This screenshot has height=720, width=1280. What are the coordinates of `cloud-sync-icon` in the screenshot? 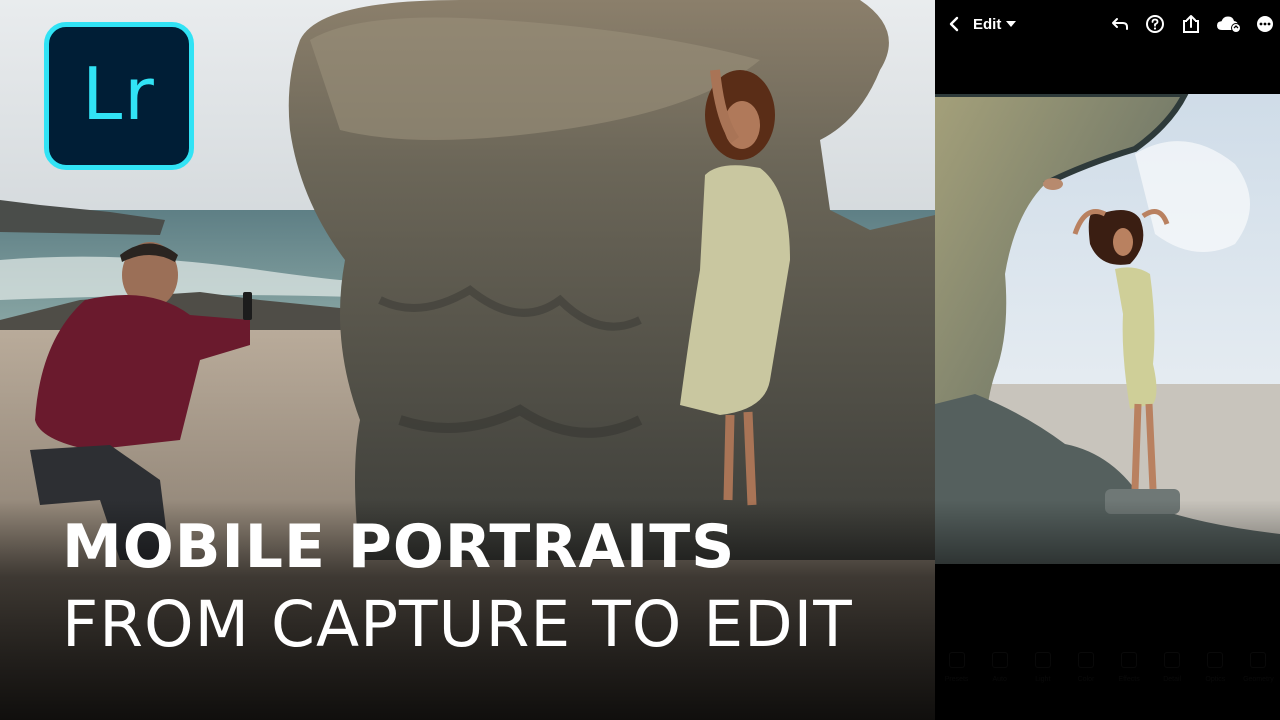 It's located at (1229, 24).